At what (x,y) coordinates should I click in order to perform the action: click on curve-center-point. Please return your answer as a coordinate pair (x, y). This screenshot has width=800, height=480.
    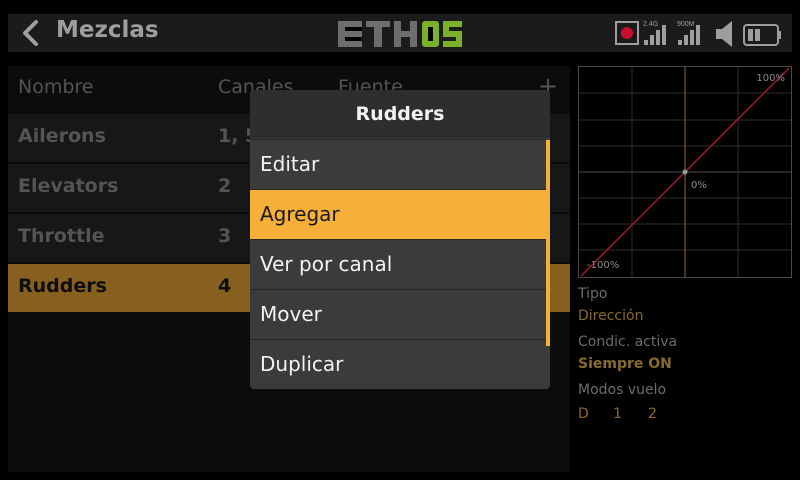
    Looking at the image, I should click on (685, 172).